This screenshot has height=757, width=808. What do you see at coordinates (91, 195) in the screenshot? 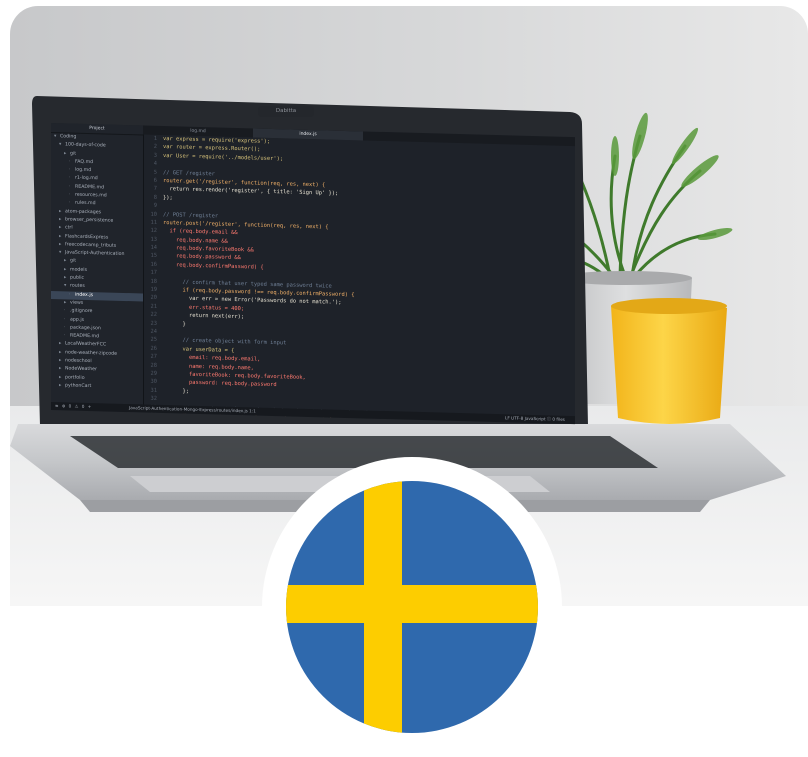
I see `tree-label: resources.md` at bounding box center [91, 195].